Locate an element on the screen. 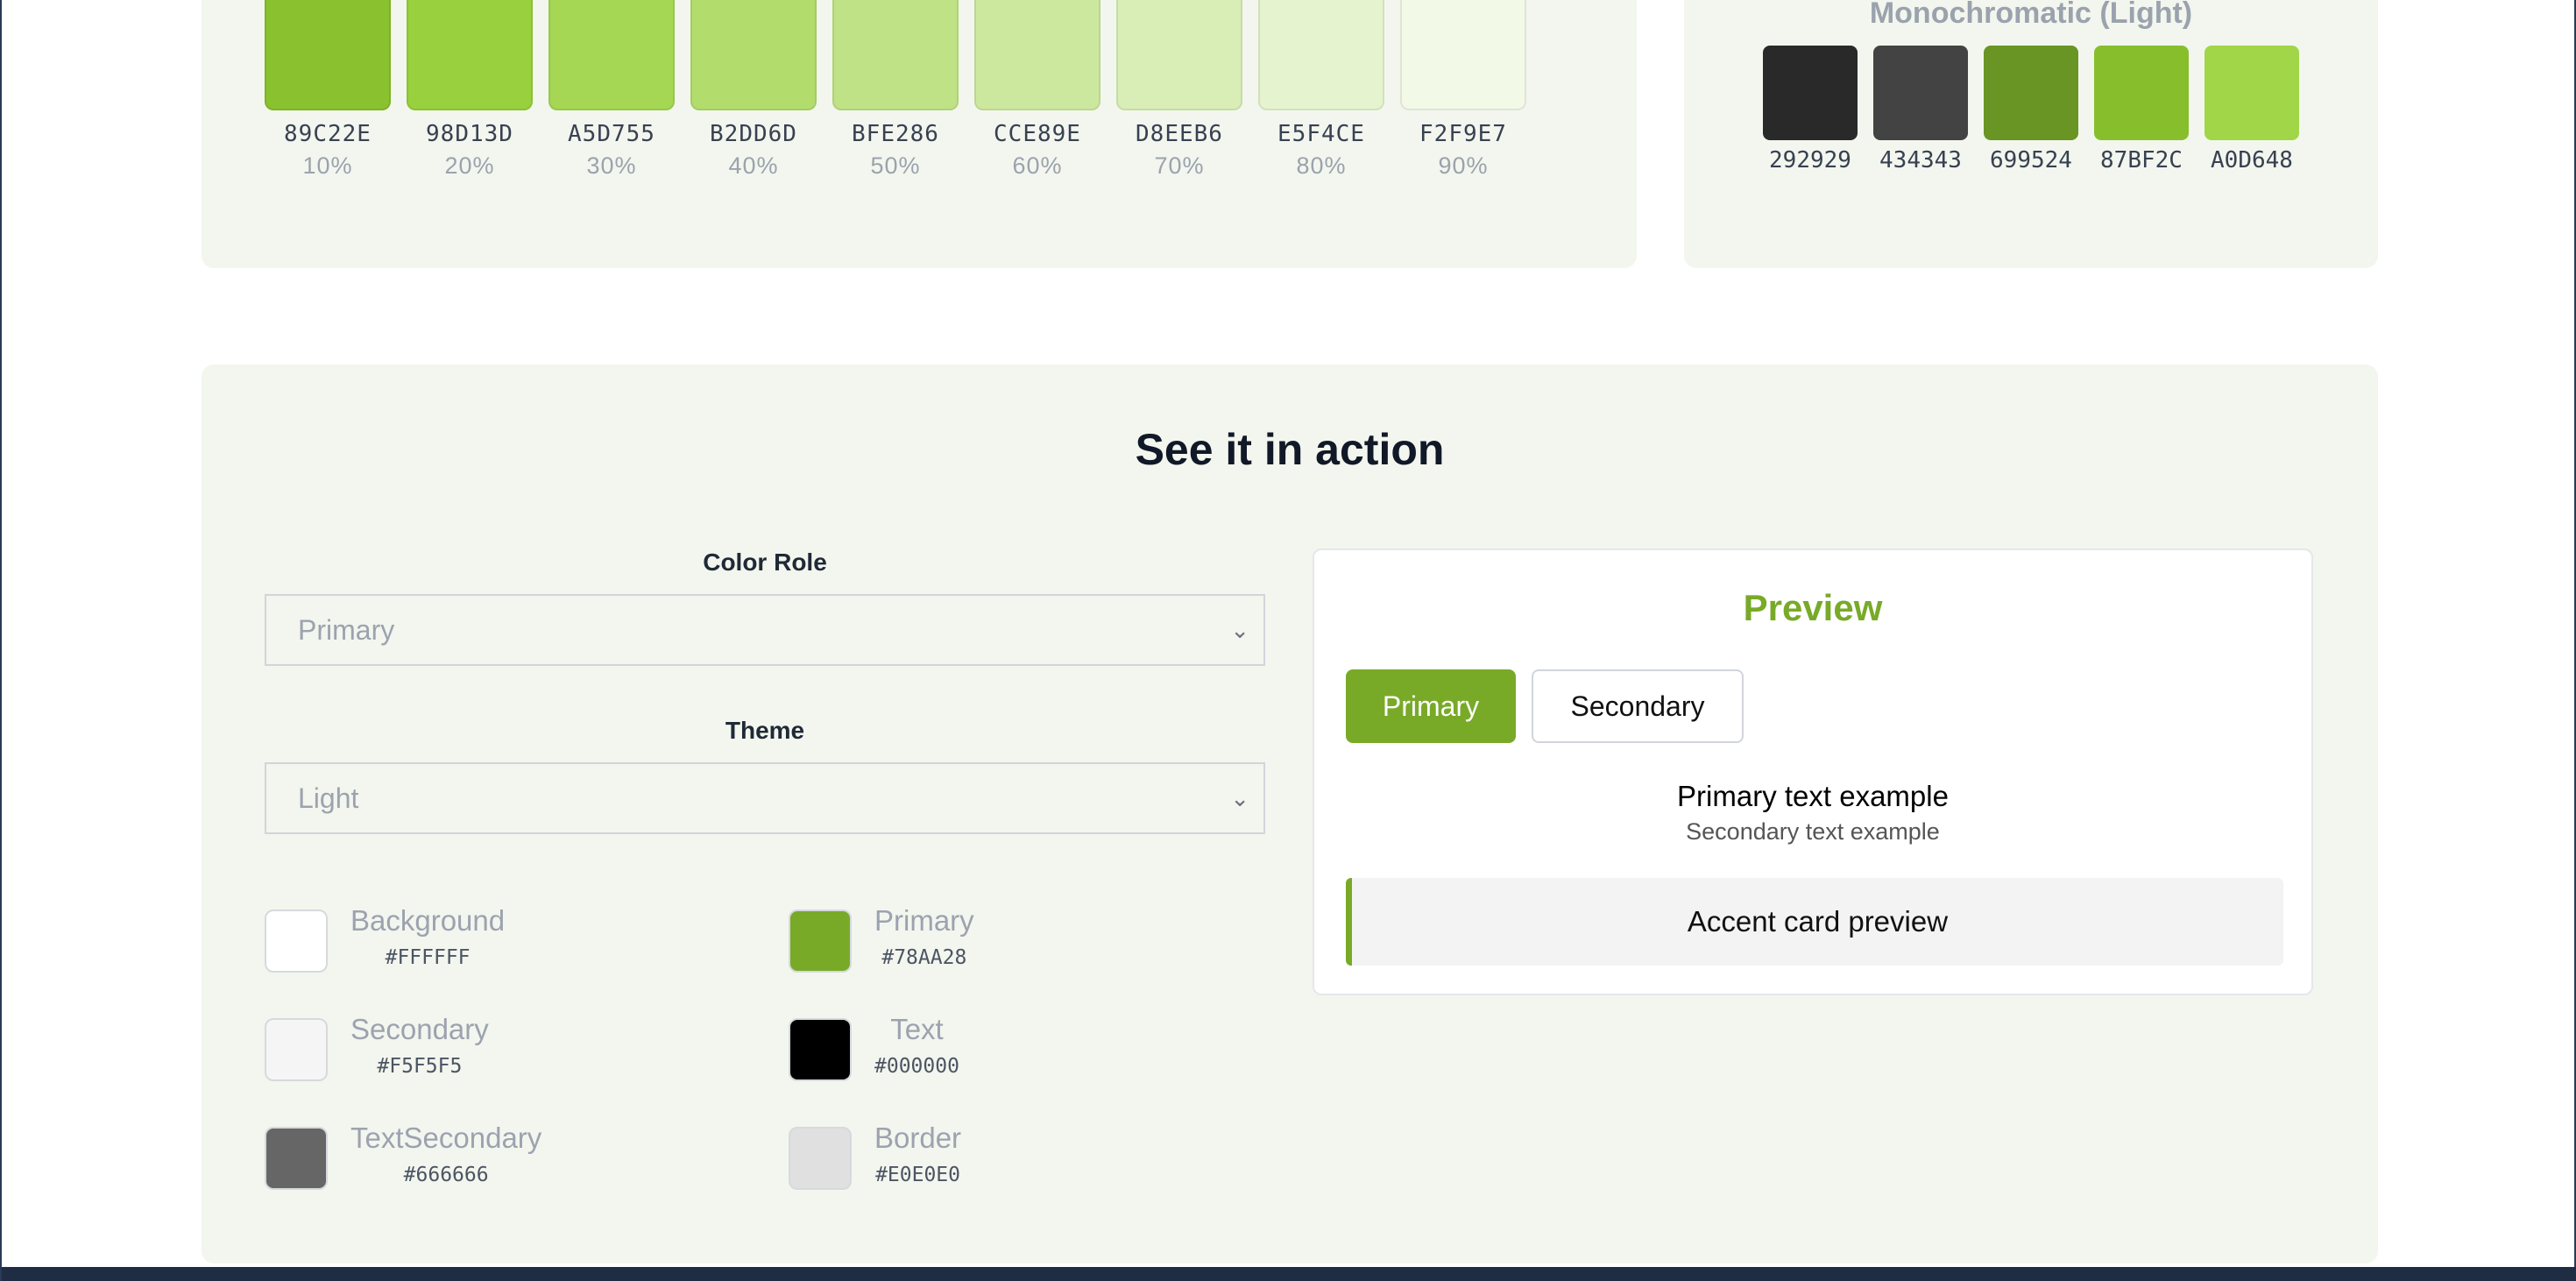 The height and width of the screenshot is (1281, 2576). role-text: Text #000000 is located at coordinates (874, 1047).